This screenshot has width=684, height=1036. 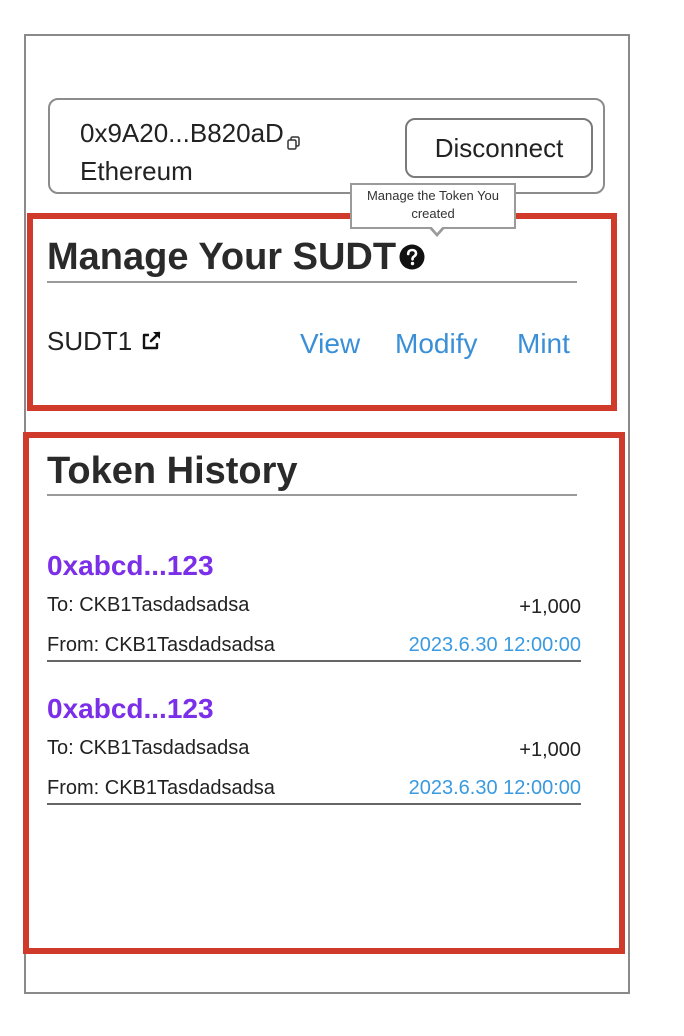 I want to click on modify-link: Modify, so click(x=436, y=344).